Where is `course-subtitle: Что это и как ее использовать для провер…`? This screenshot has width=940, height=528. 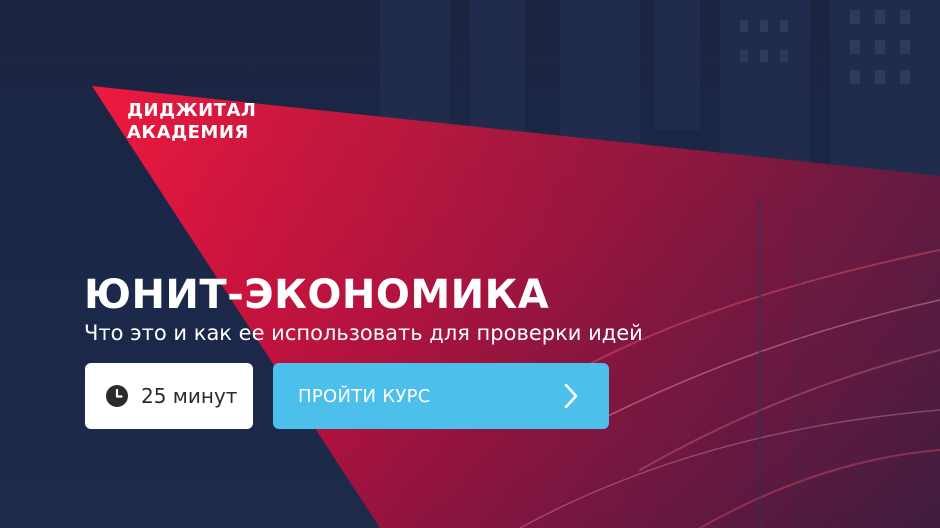
course-subtitle: Что это и как ее использовать для провер… is located at coordinates (363, 333).